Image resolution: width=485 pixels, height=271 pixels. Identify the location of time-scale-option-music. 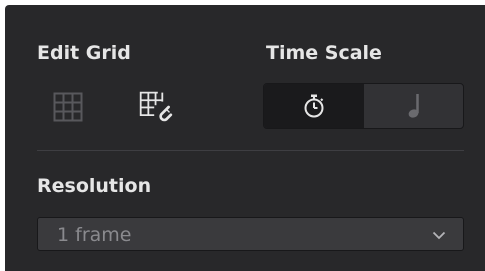
(413, 106).